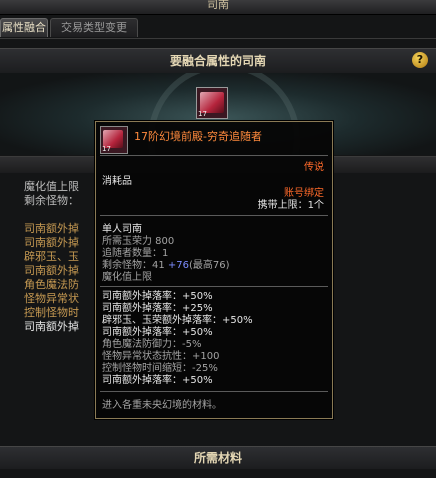 This screenshot has width=436, height=478. What do you see at coordinates (51, 298) in the screenshot?
I see `bg-list-item: 怪物异常状` at bounding box center [51, 298].